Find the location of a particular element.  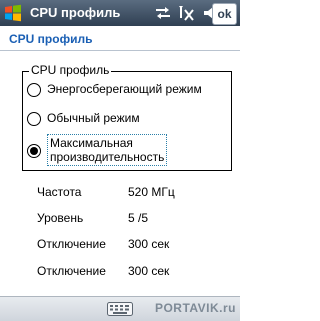

radio-option-max-performance: Максимальная производительность is located at coordinates (127, 151).